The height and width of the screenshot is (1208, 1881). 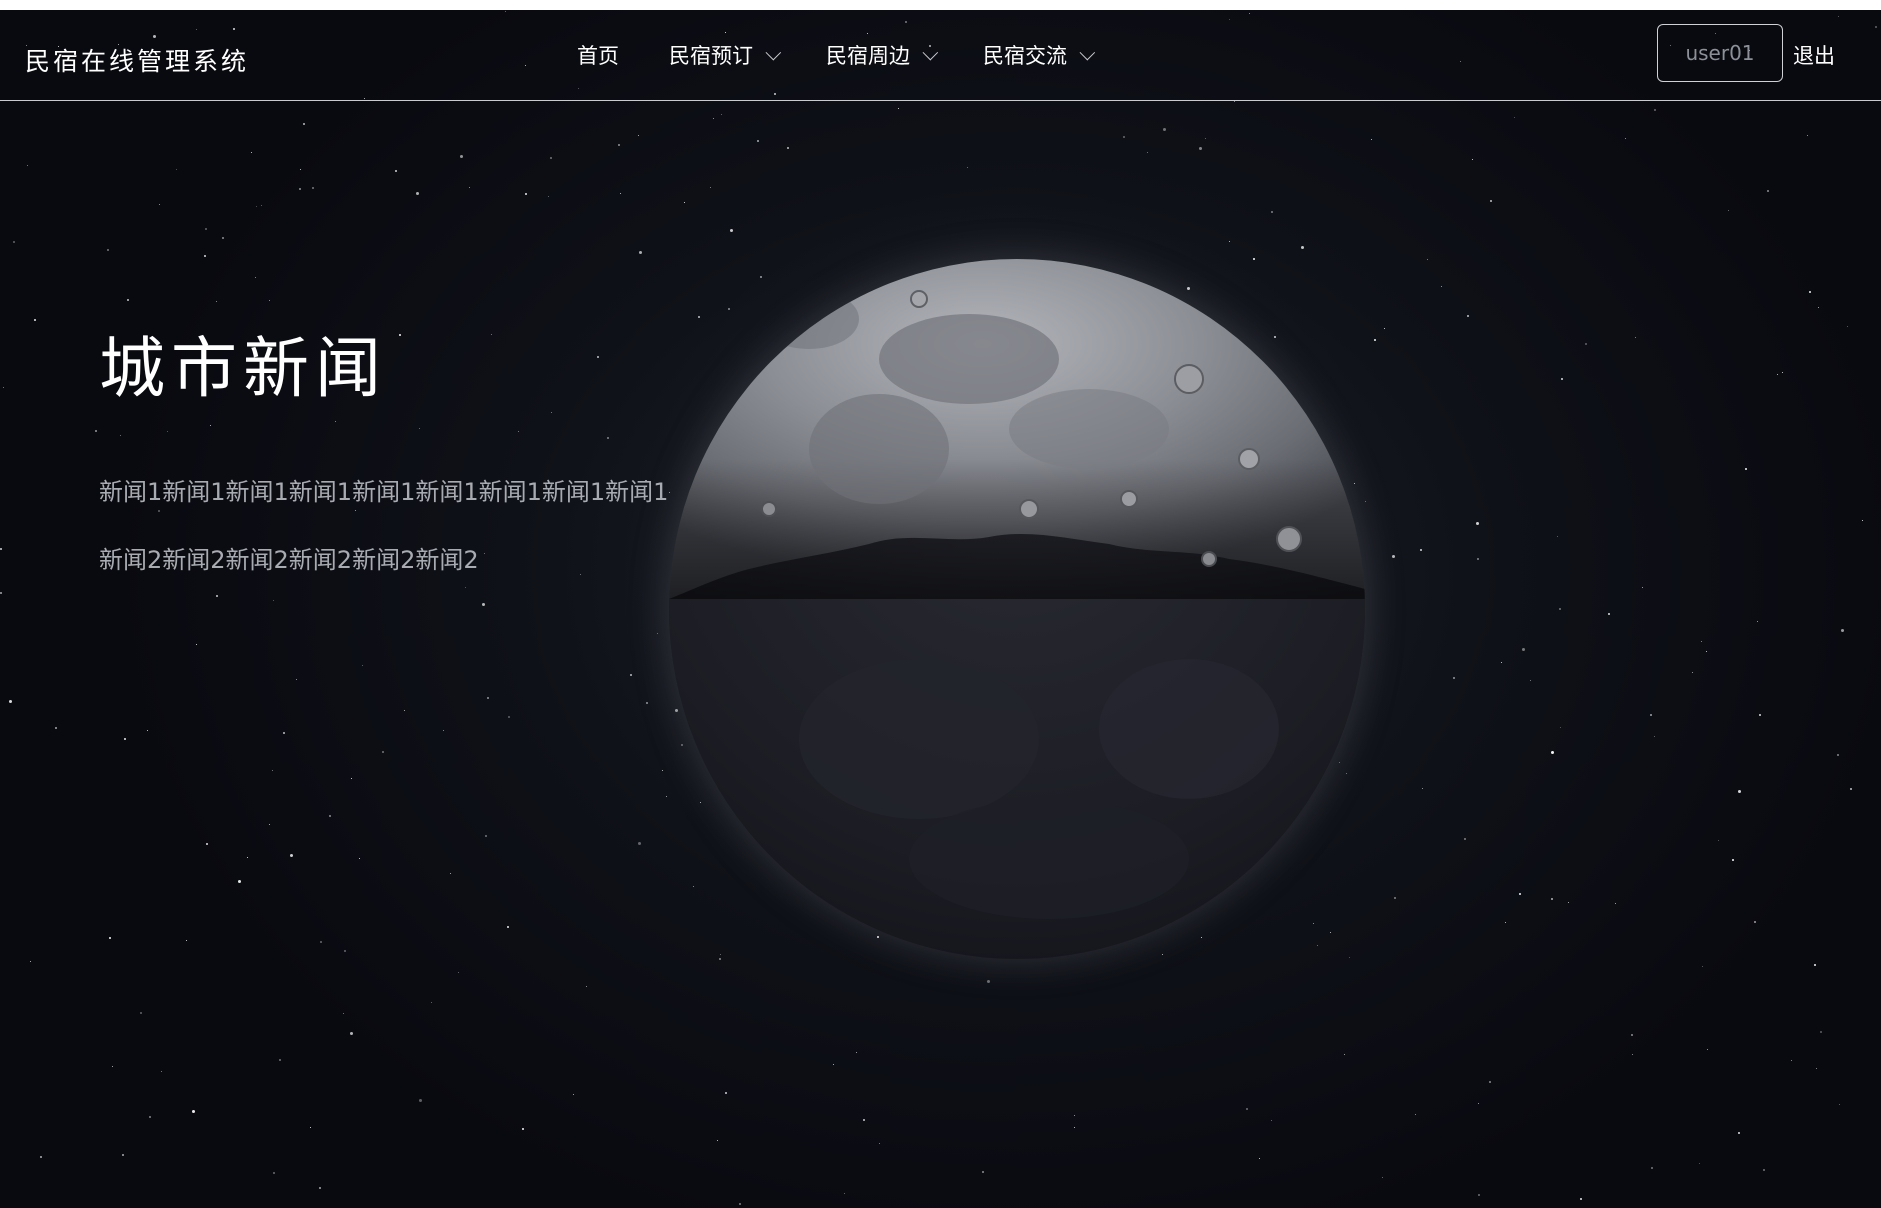 I want to click on news-item: 新闻1新闻1新闻1新闻1新闻1新闻1新闻1新闻1新闻1, so click(x=394, y=489).